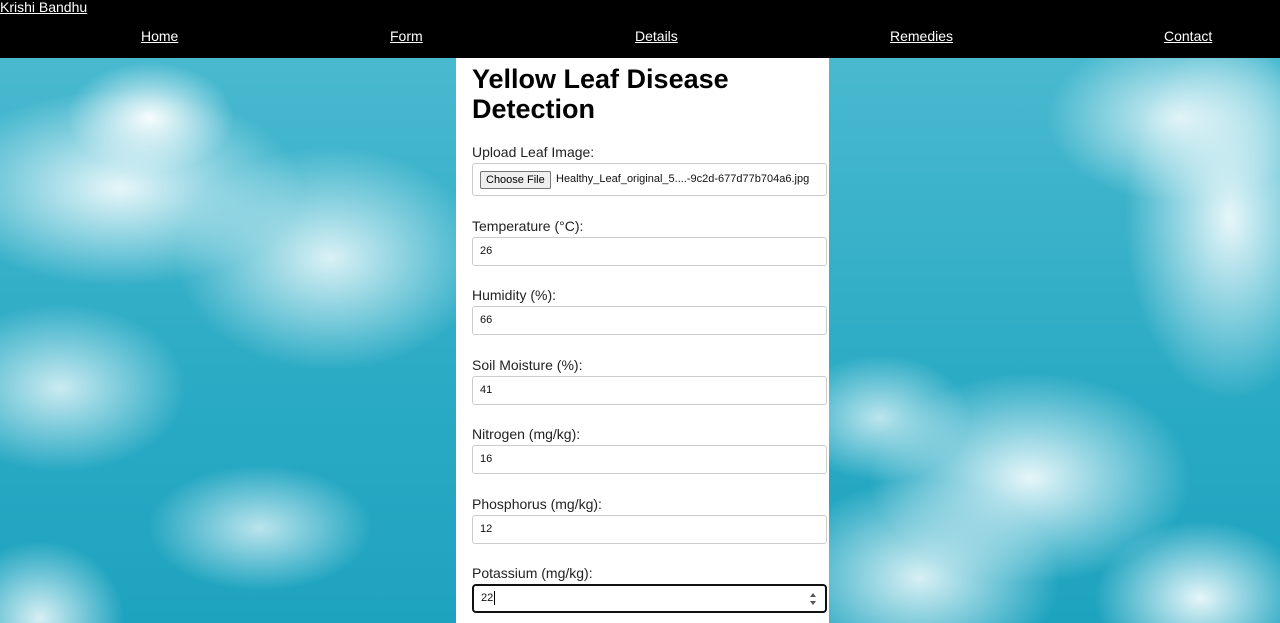 Image resolution: width=1280 pixels, height=623 pixels. What do you see at coordinates (649, 251) in the screenshot?
I see `temperature-input: 26` at bounding box center [649, 251].